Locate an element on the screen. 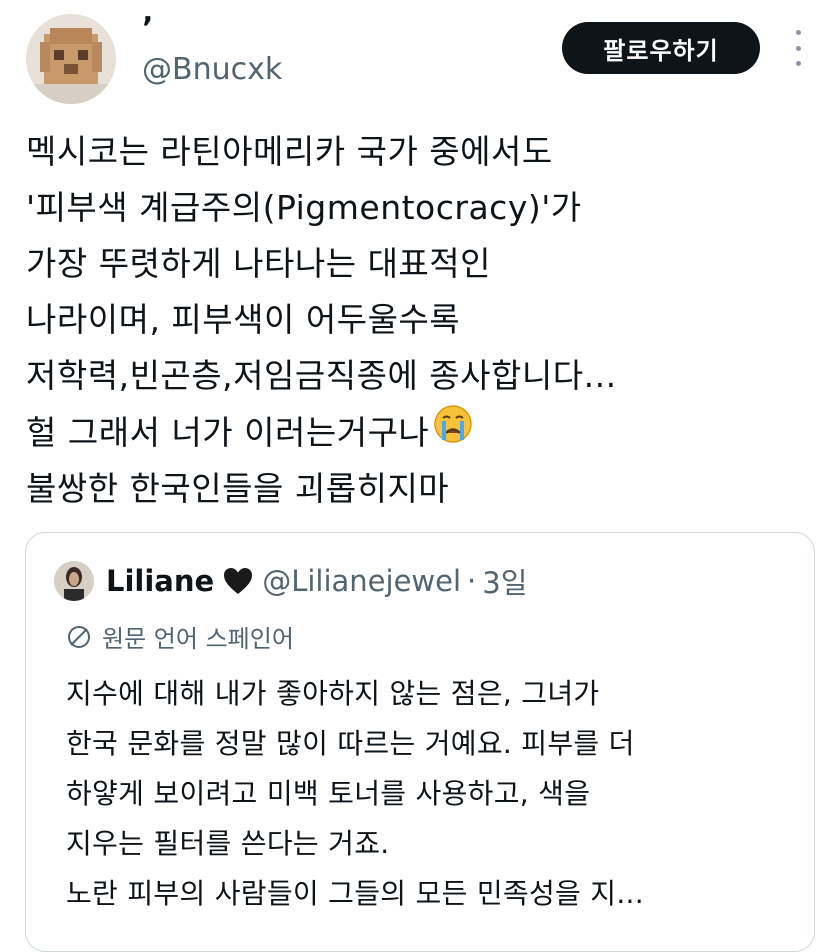  tweet-line-text: 헐 그래서 너가 이러는거구나 is located at coordinates (228, 432).